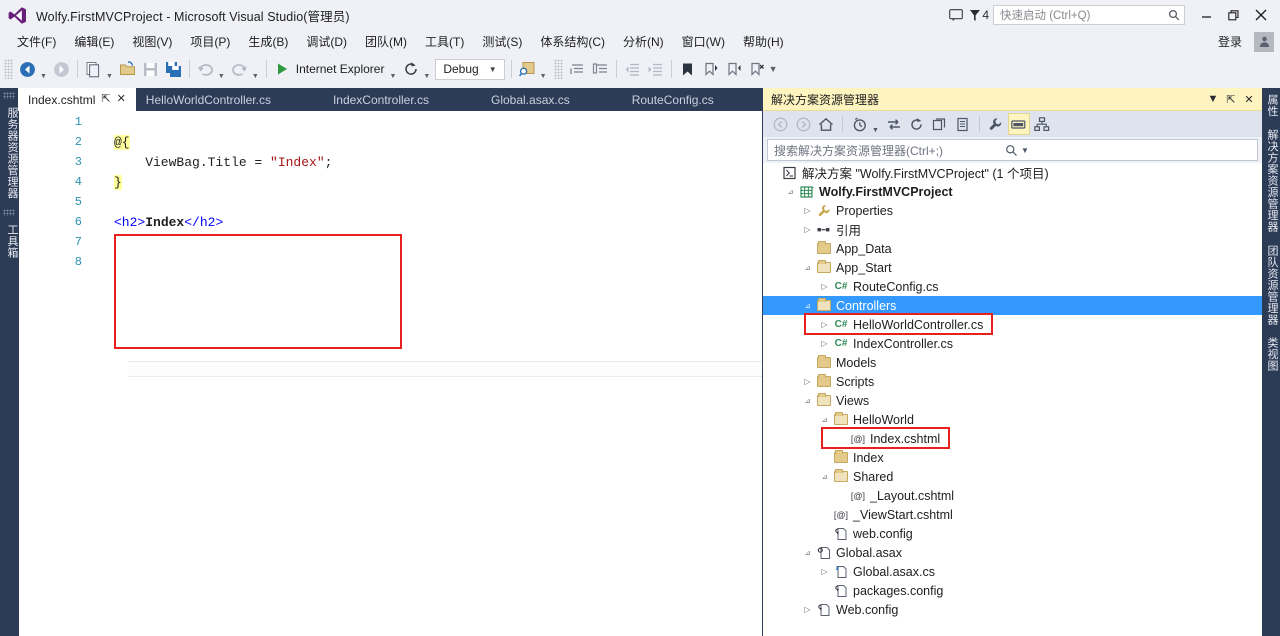 The height and width of the screenshot is (636, 1280). What do you see at coordinates (940, 124) in the screenshot?
I see `collapse-all-icon` at bounding box center [940, 124].